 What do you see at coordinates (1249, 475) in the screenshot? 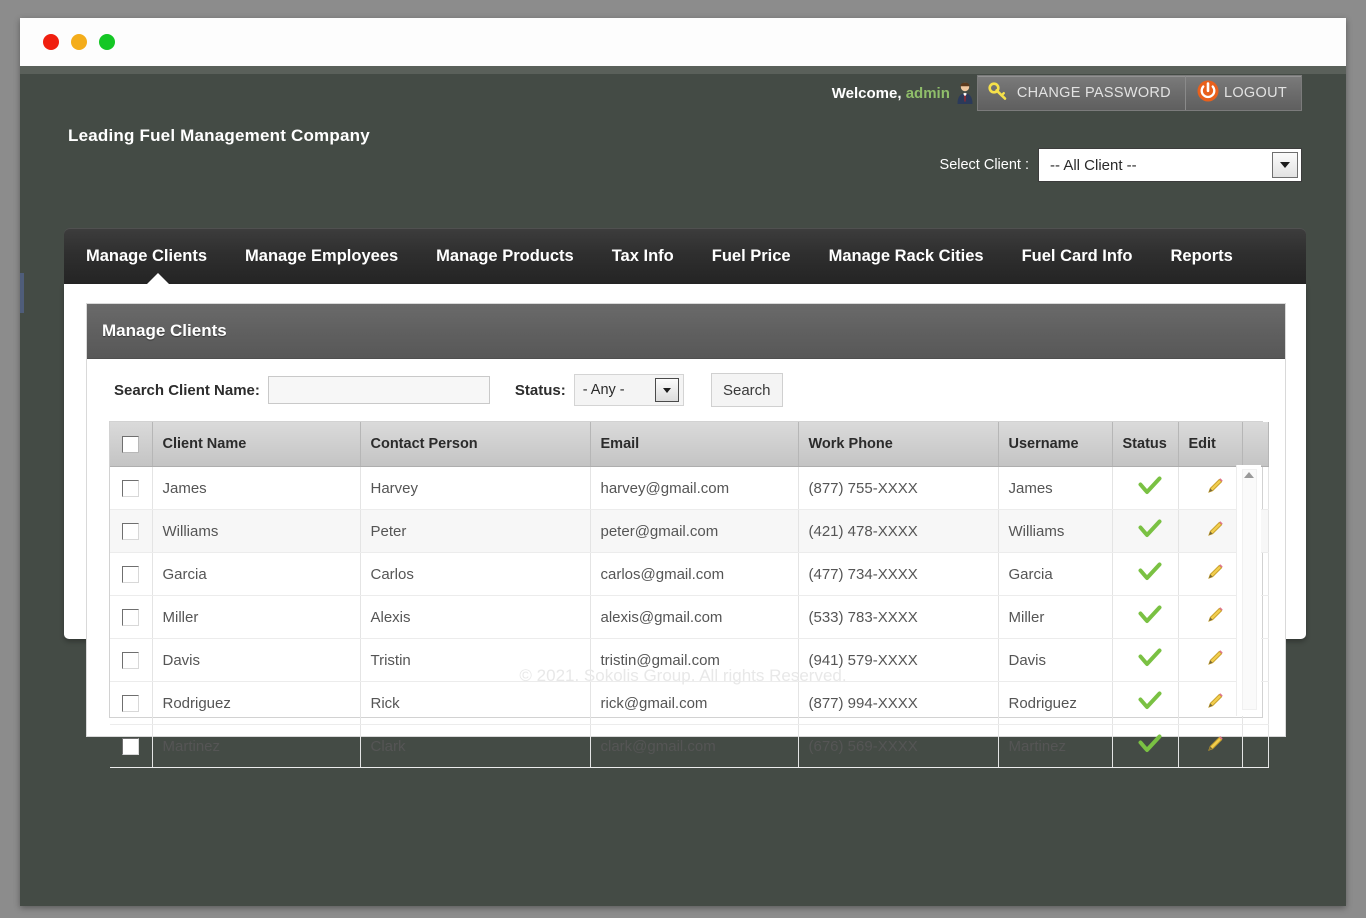
I see `scroll-up-arrow-icon` at bounding box center [1249, 475].